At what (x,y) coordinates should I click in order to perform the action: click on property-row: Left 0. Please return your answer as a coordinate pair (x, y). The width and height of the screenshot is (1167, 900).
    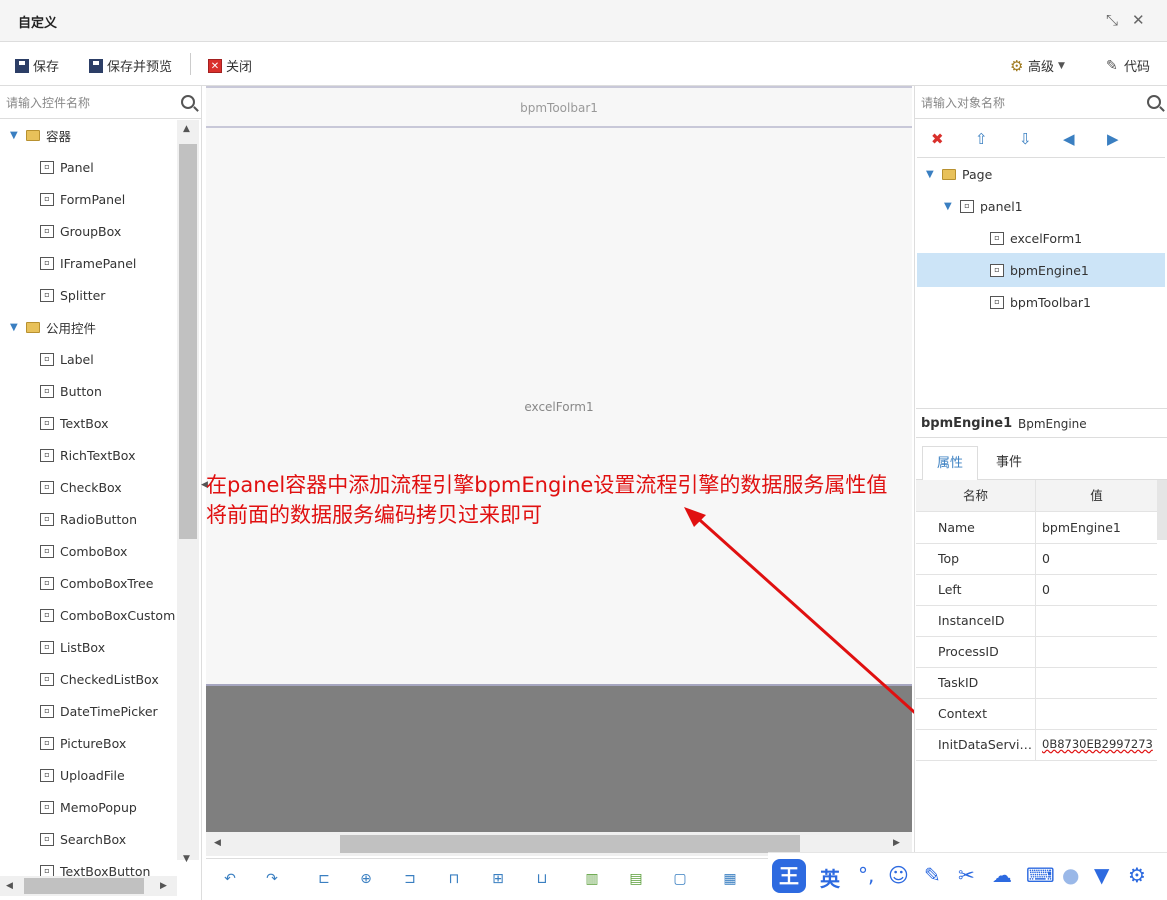
    Looking at the image, I should click on (1036, 590).